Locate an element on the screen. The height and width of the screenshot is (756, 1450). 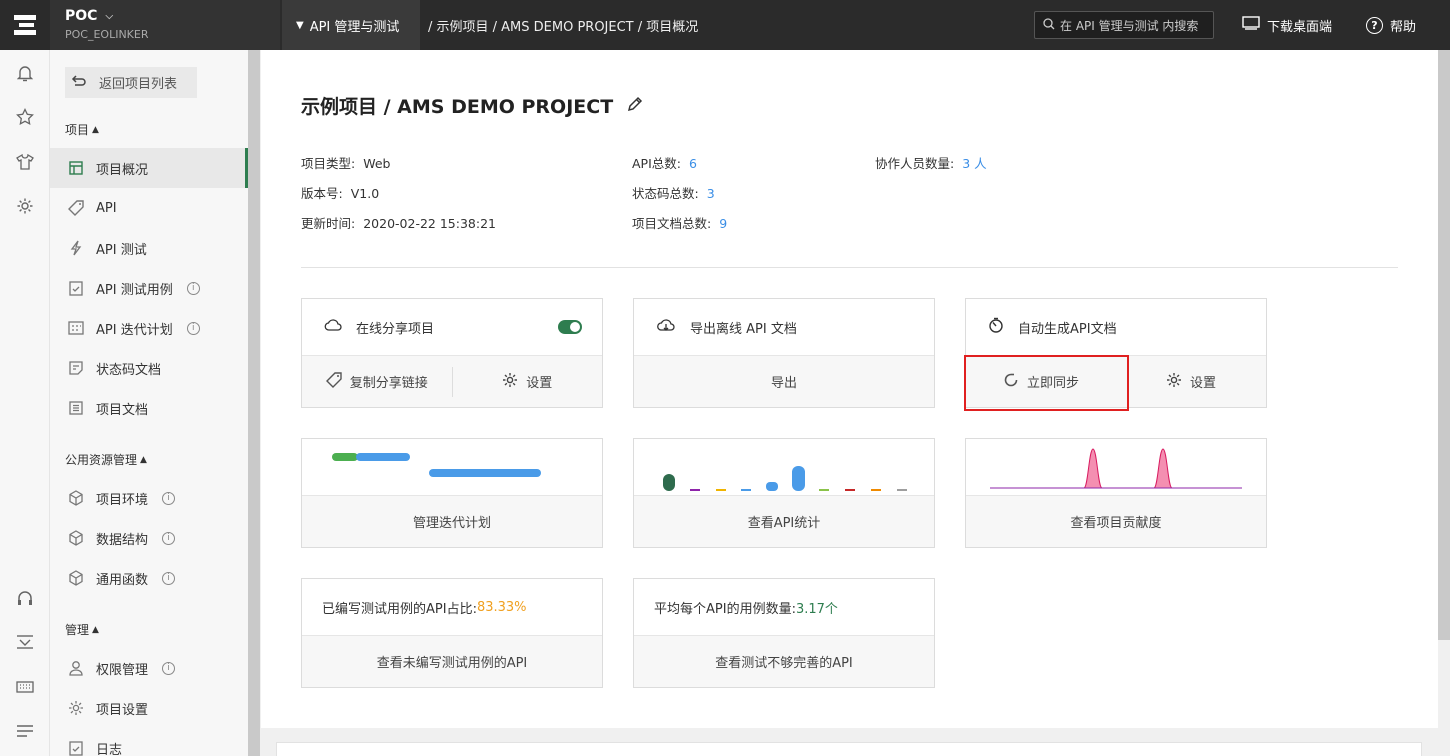
search-placeholder: 在 API 管理与测试 内搜索 is located at coordinates (1129, 25).